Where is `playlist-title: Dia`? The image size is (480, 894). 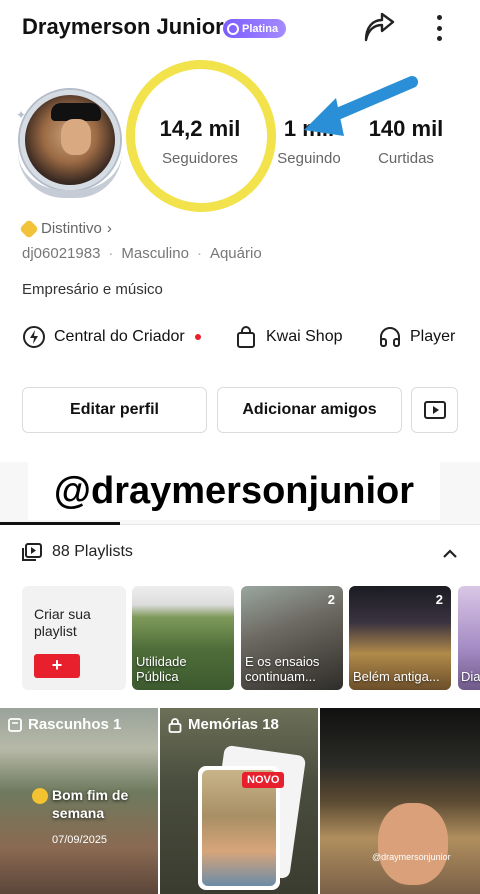 playlist-title: Dia is located at coordinates (470, 676).